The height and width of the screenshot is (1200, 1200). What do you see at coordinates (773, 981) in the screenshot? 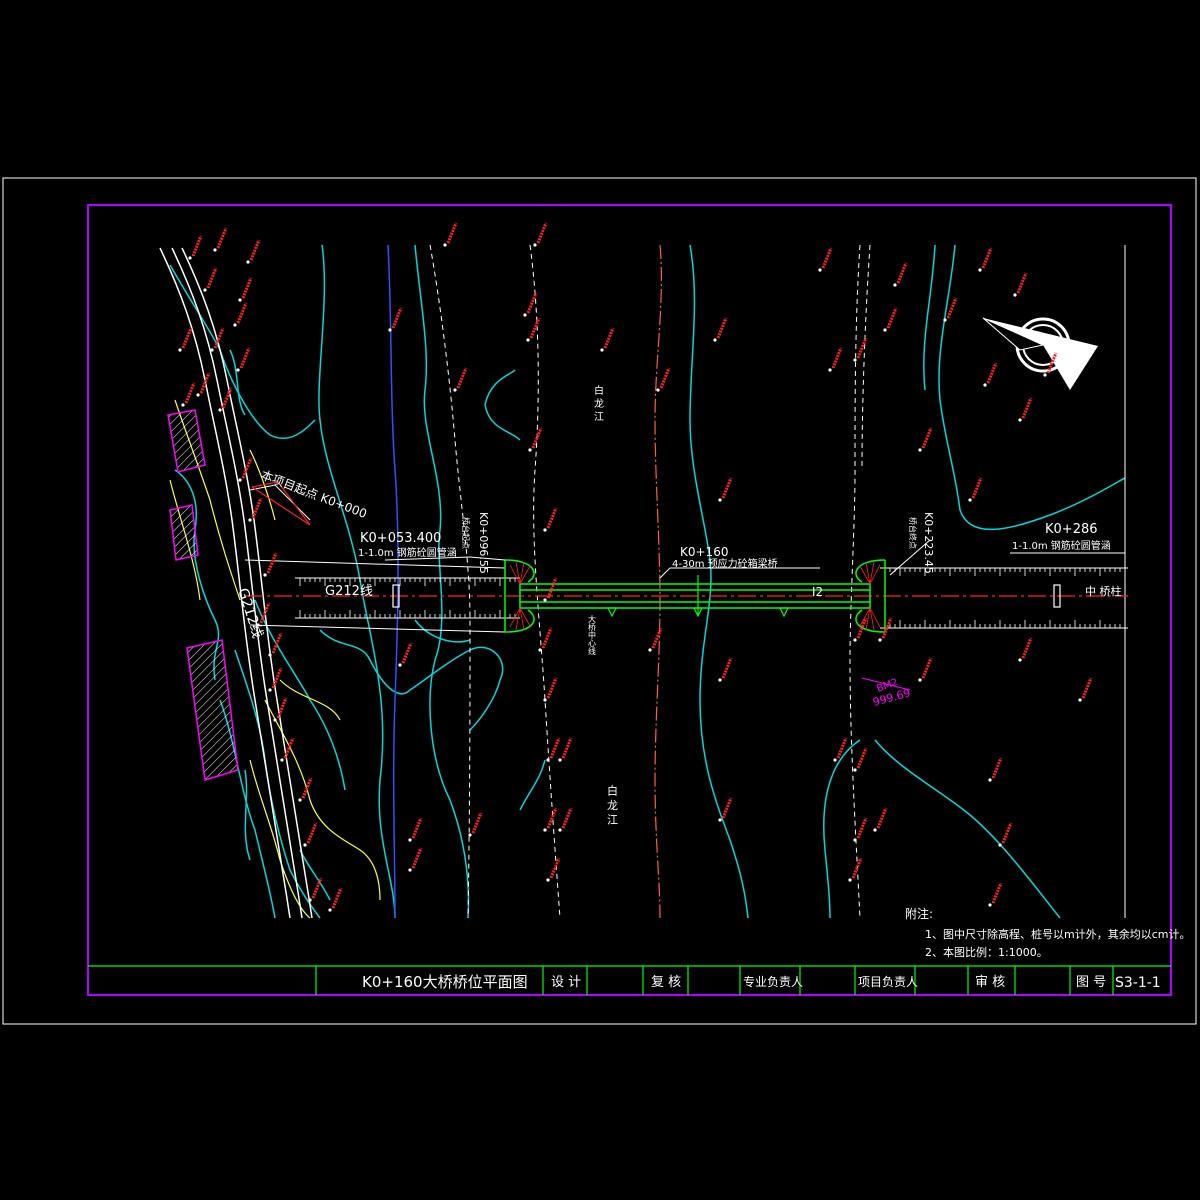
I see `specialist-label: 专业负责人` at bounding box center [773, 981].